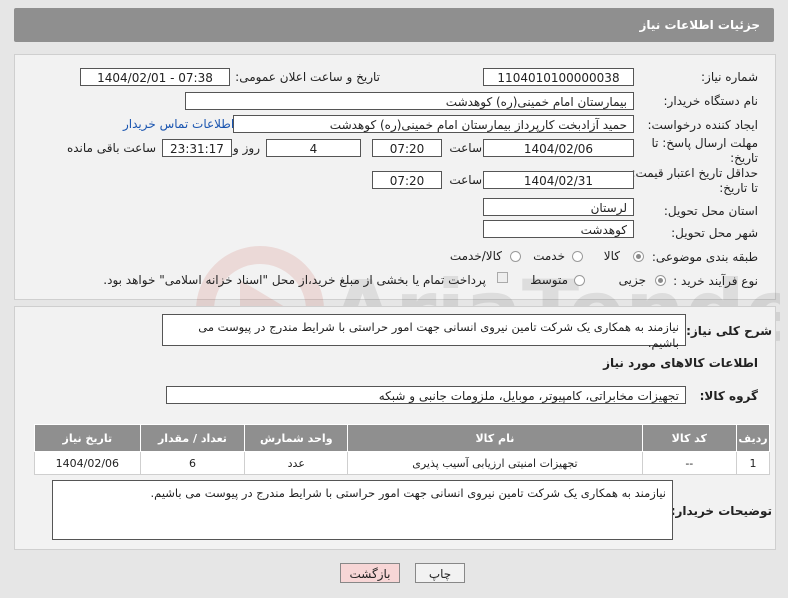 This screenshot has height=598, width=788. What do you see at coordinates (549, 280) in the screenshot?
I see `process-option-medium: متوسط` at bounding box center [549, 280].